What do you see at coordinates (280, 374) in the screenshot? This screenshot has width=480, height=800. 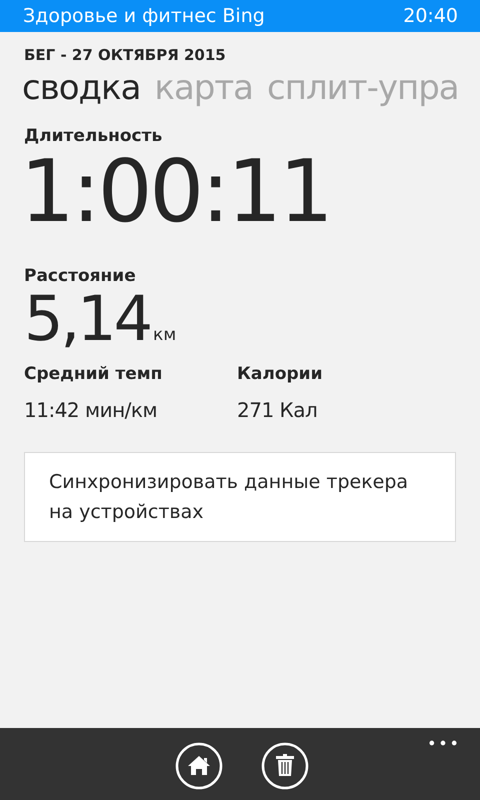 I see `stat-label: Калории` at bounding box center [280, 374].